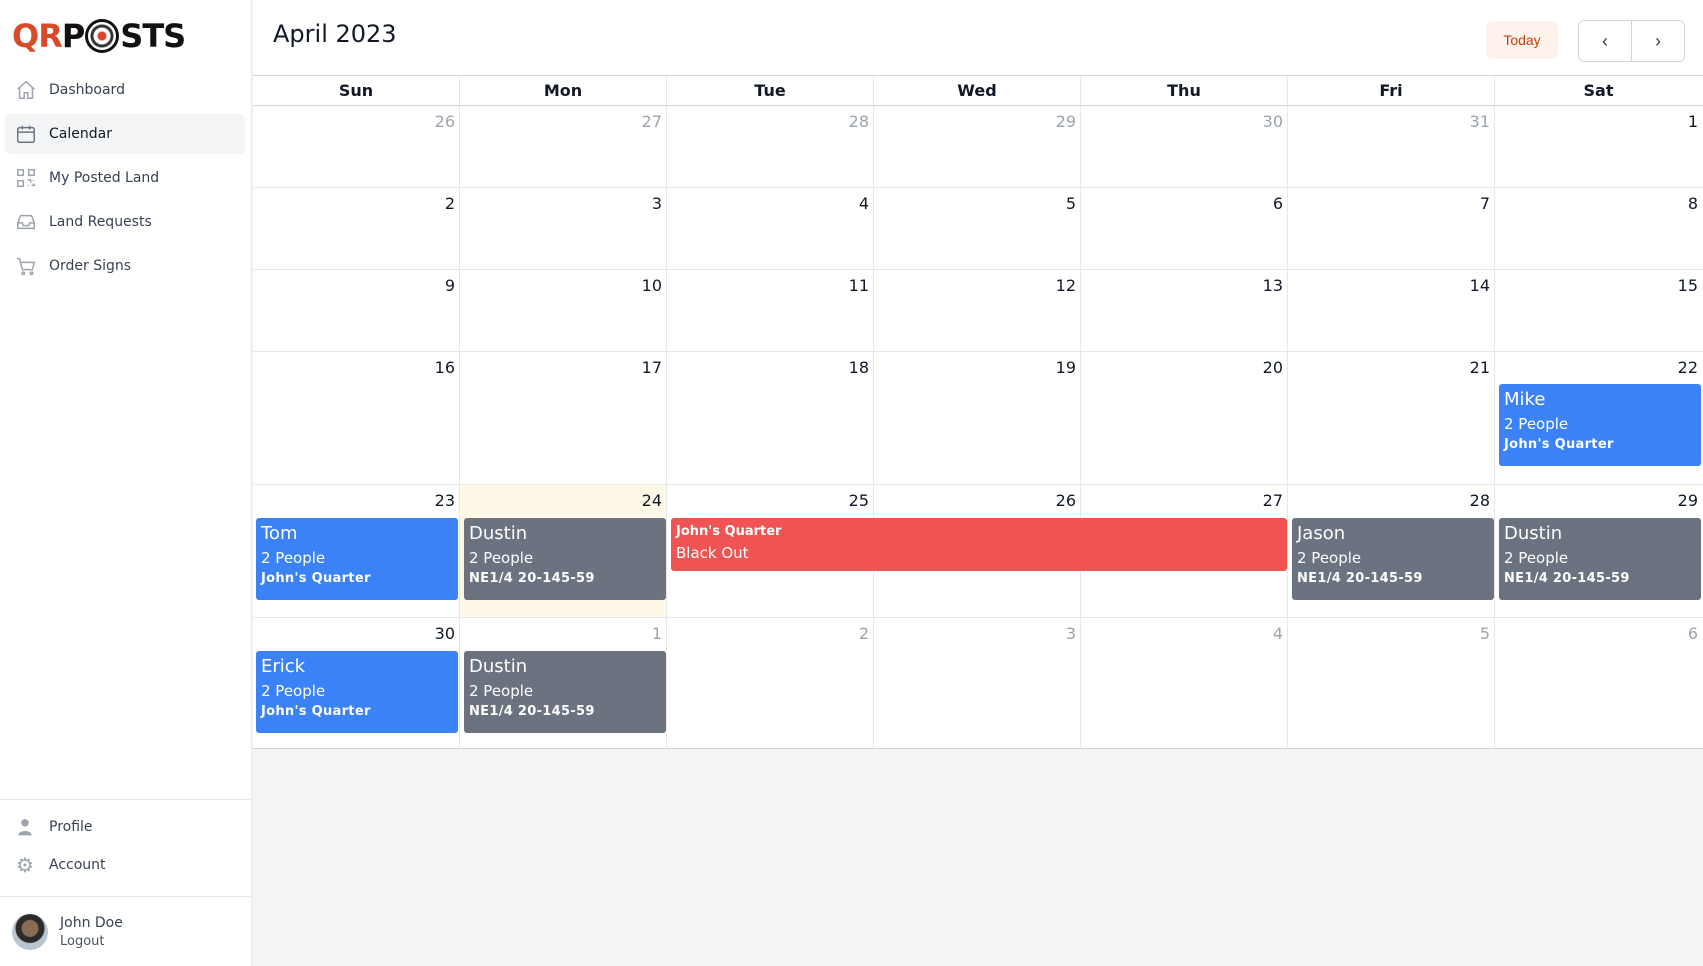 Image resolution: width=1703 pixels, height=966 pixels. What do you see at coordinates (1525, 399) in the screenshot?
I see `event-name: Mike` at bounding box center [1525, 399].